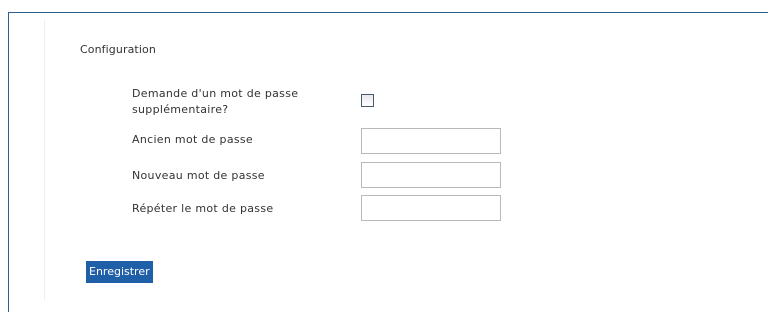 This screenshot has height=312, width=768. What do you see at coordinates (431, 175) in the screenshot?
I see `new-password-input` at bounding box center [431, 175].